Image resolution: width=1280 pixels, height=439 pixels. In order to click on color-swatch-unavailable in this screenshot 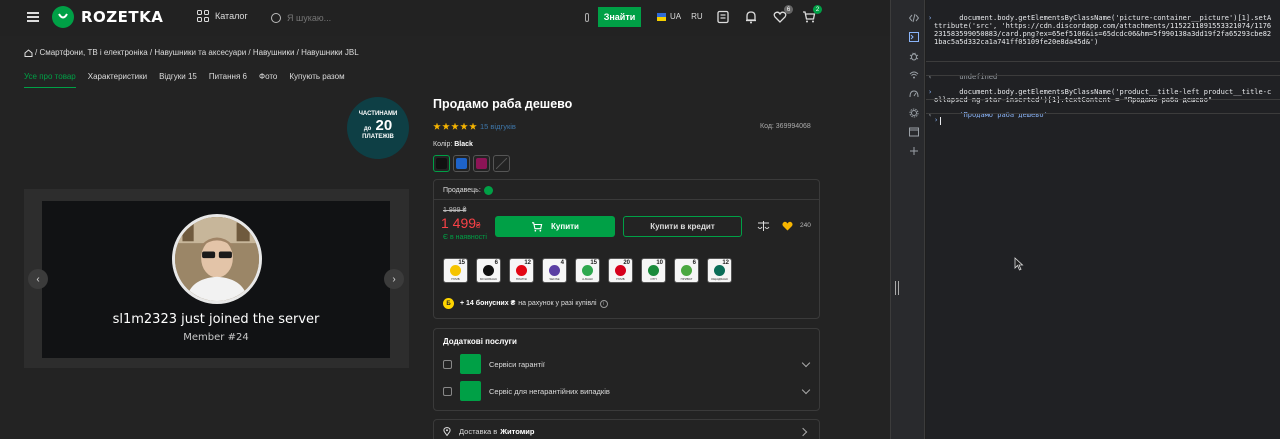, I will do `click(501, 163)`.